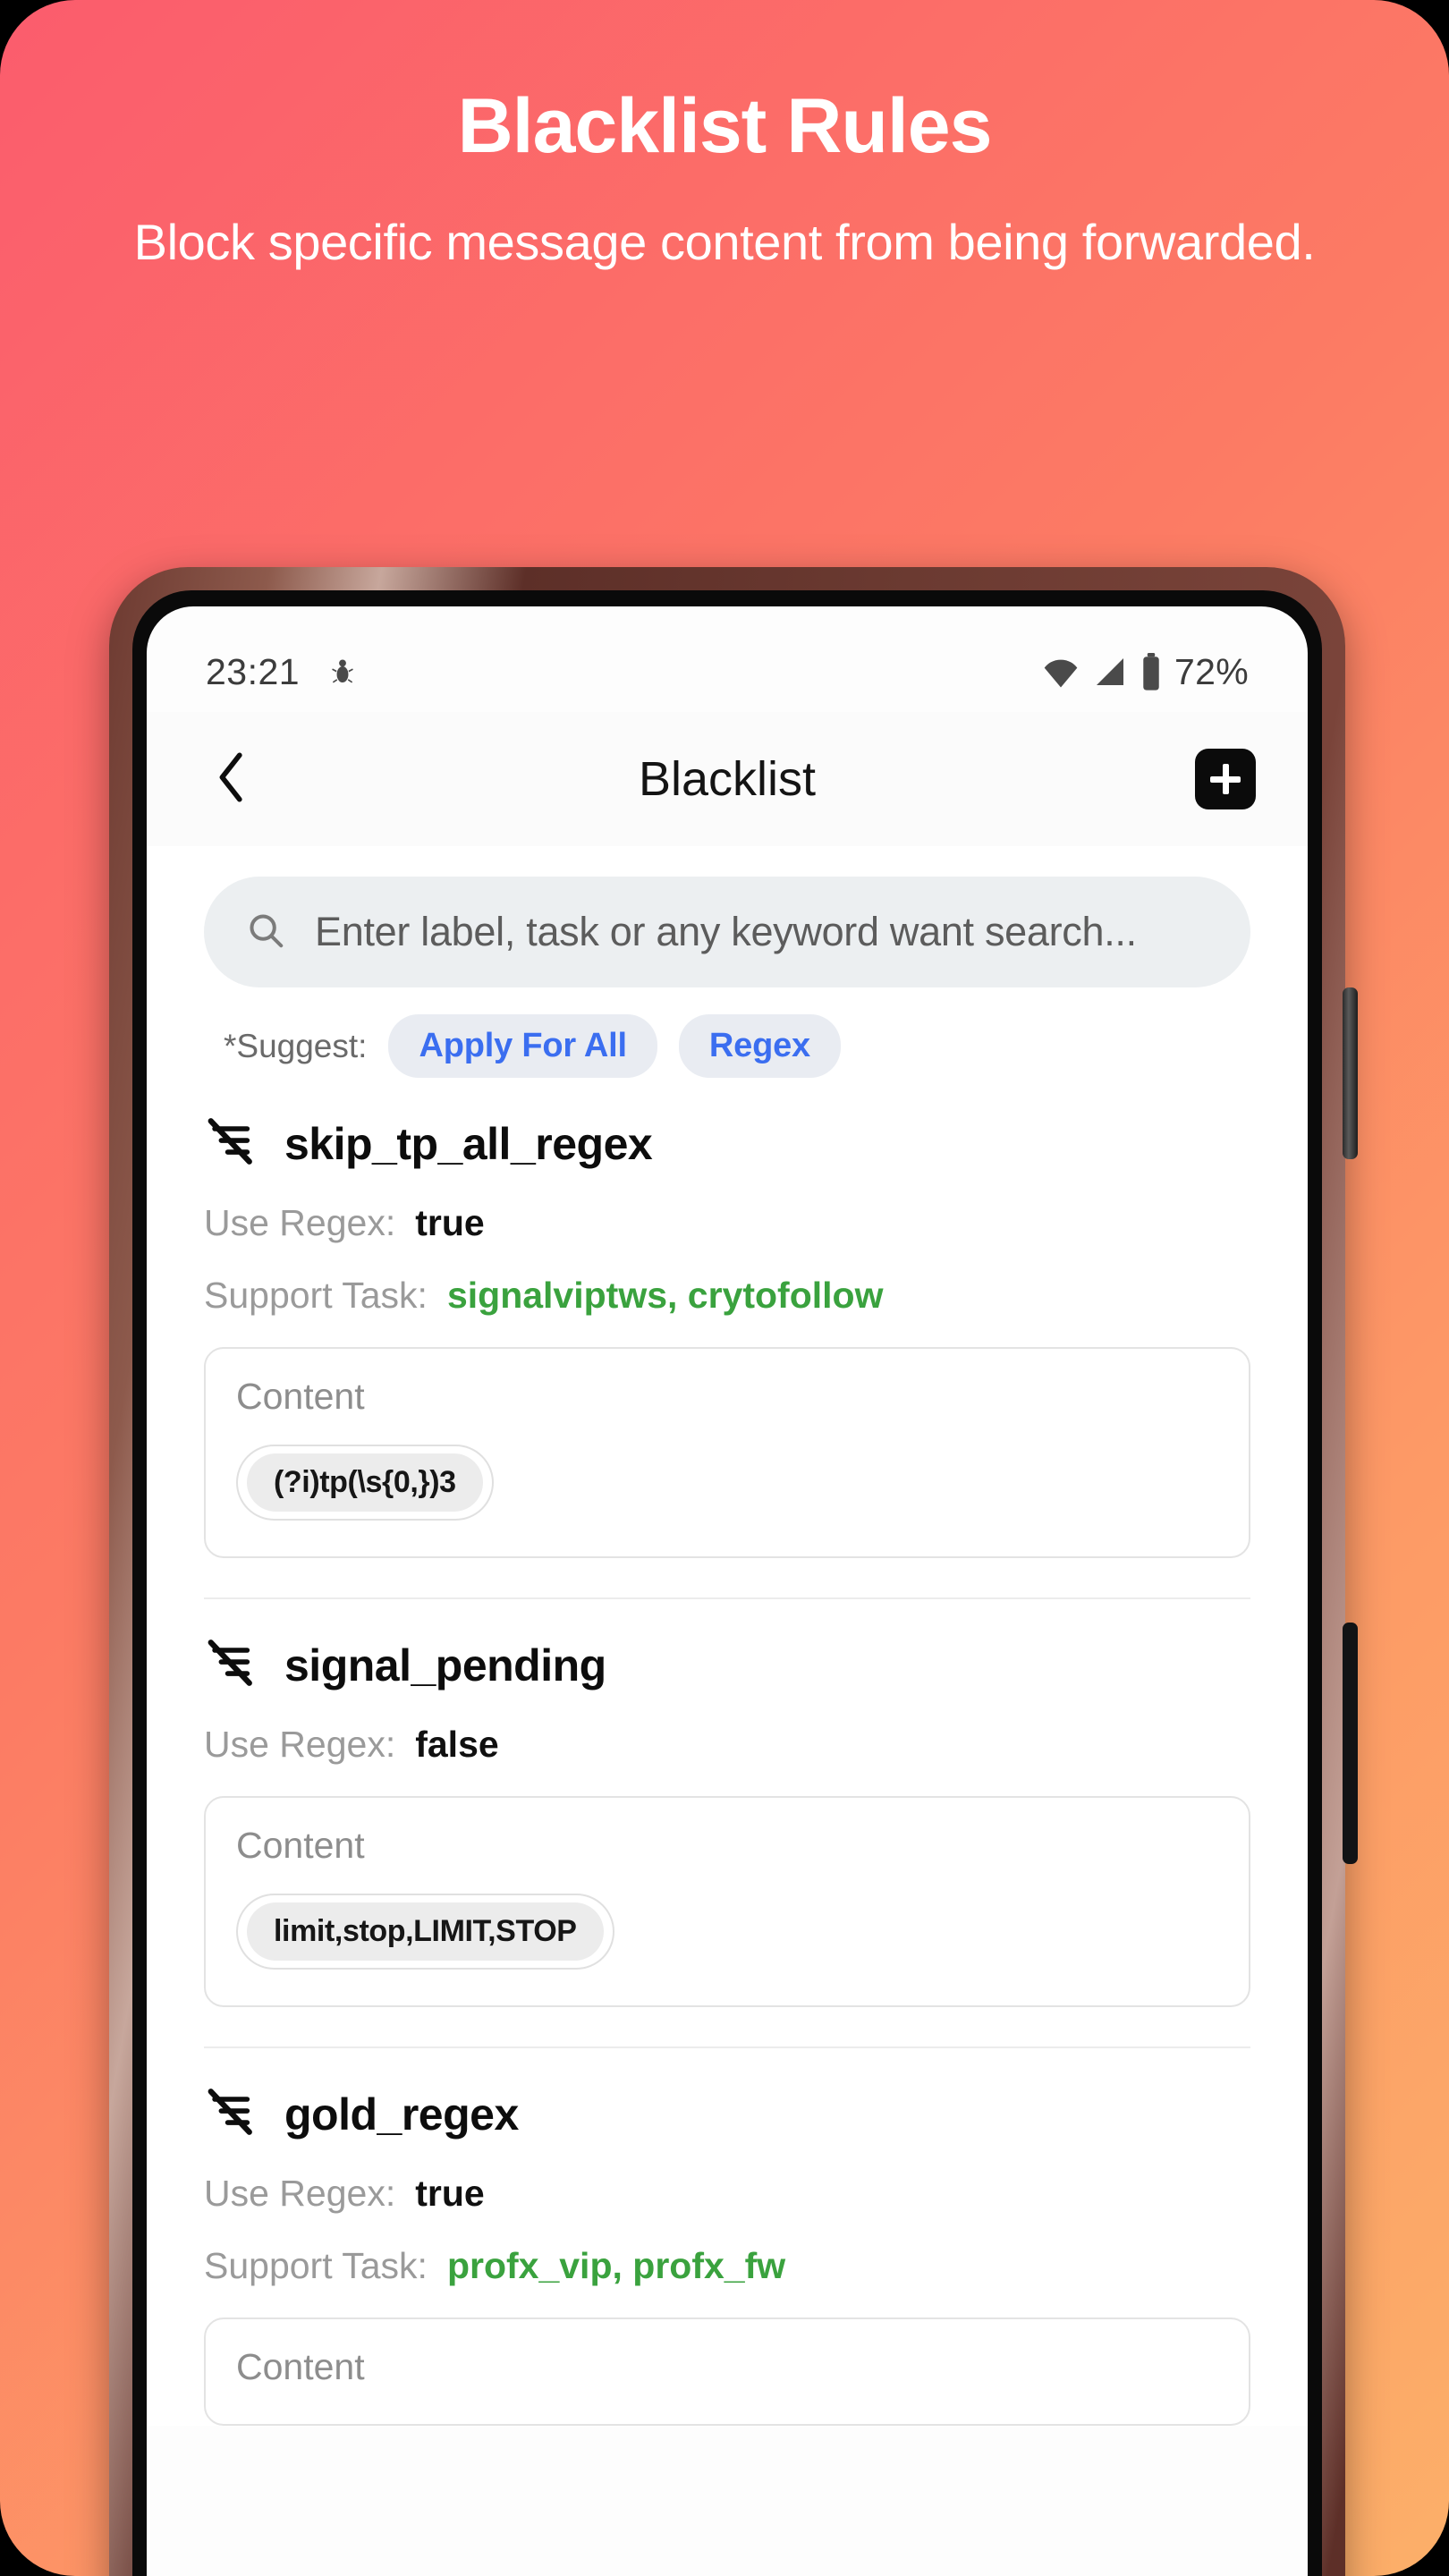  I want to click on status-bar: 23:21 72%, so click(727, 659).